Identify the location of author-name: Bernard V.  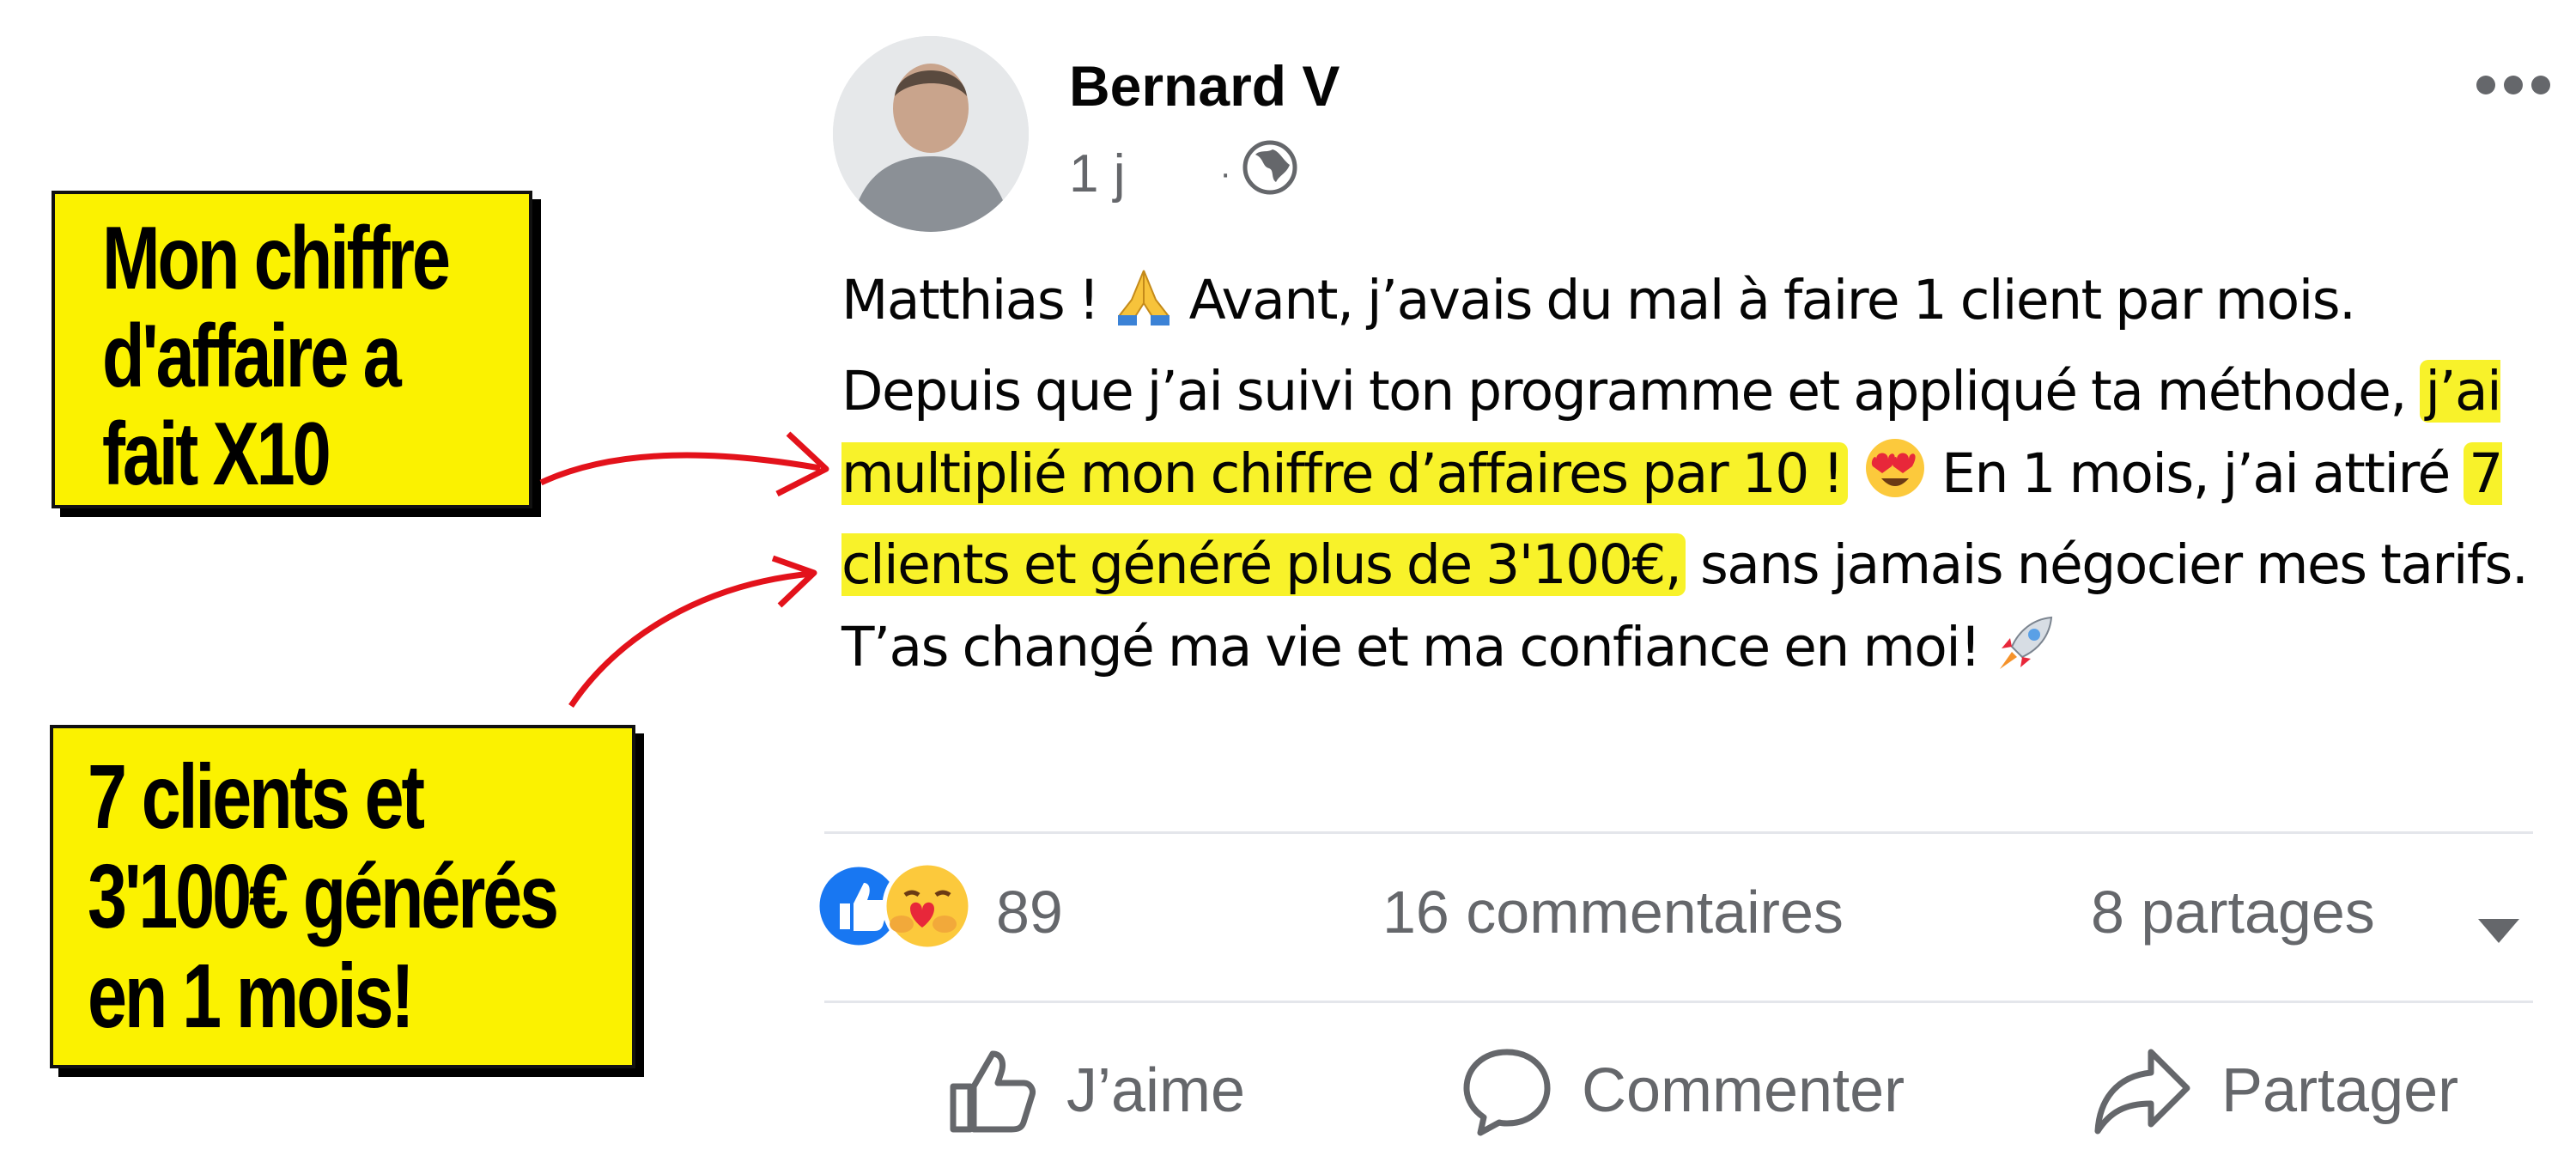
(1204, 86).